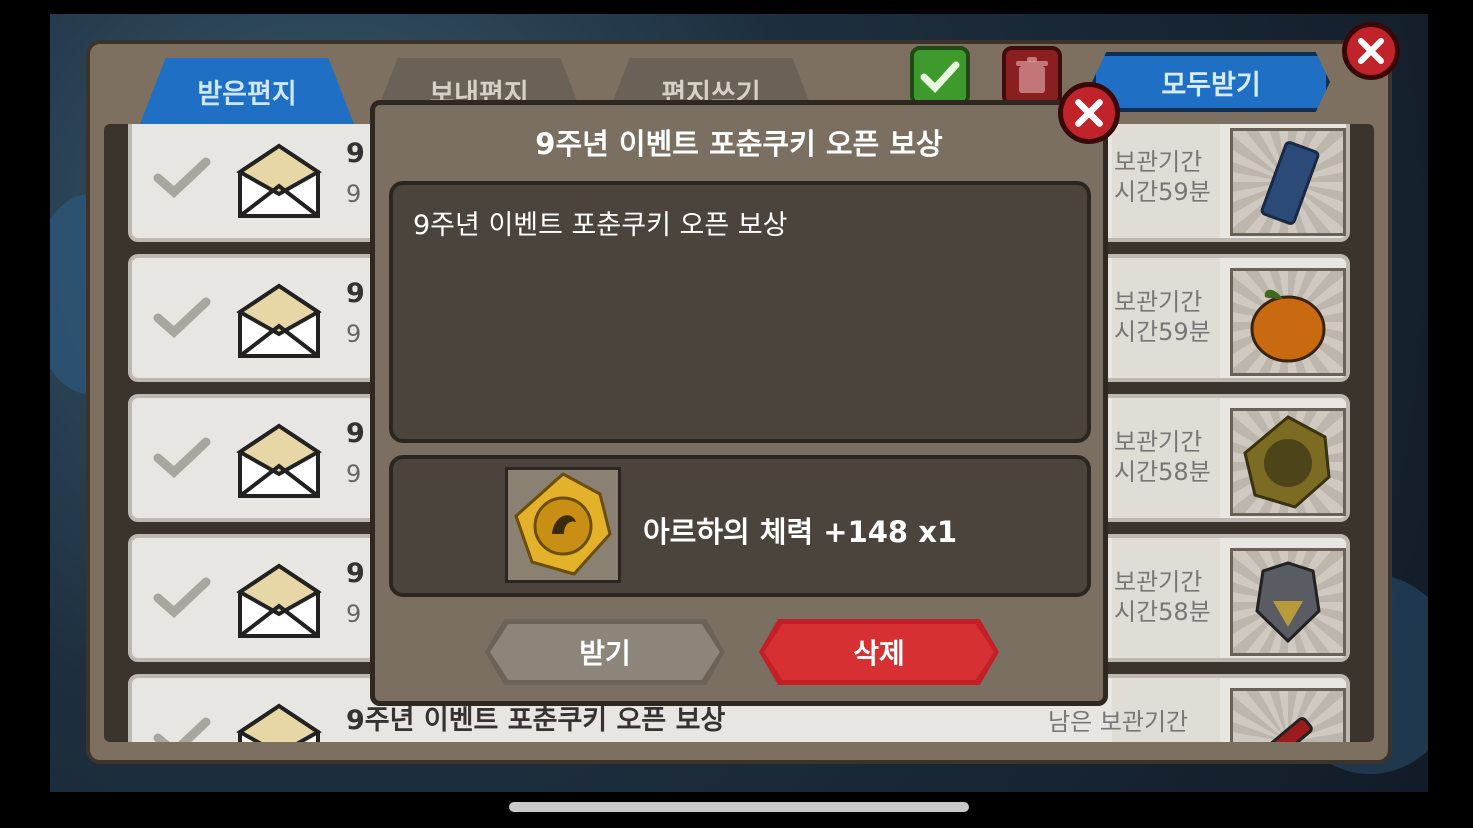 The height and width of the screenshot is (828, 1473). What do you see at coordinates (1211, 85) in the screenshot?
I see `receive-all-label: 모두받기` at bounding box center [1211, 85].